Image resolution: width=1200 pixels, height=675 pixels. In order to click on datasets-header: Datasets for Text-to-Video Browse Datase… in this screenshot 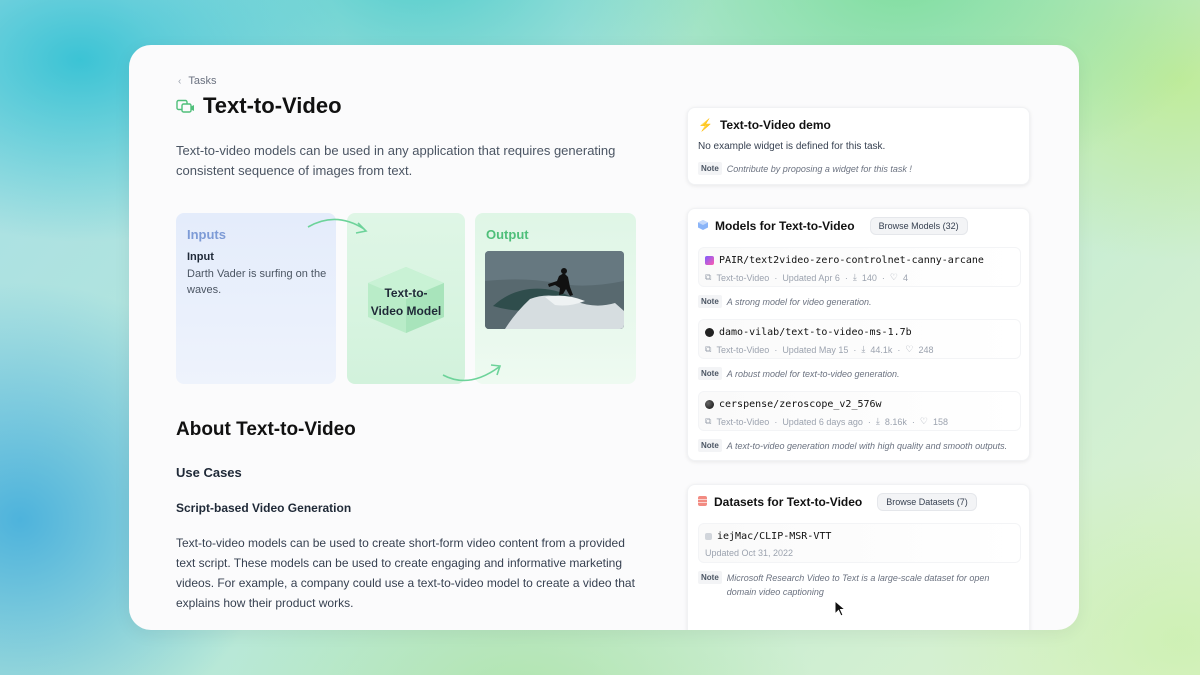, I will do `click(837, 502)`.